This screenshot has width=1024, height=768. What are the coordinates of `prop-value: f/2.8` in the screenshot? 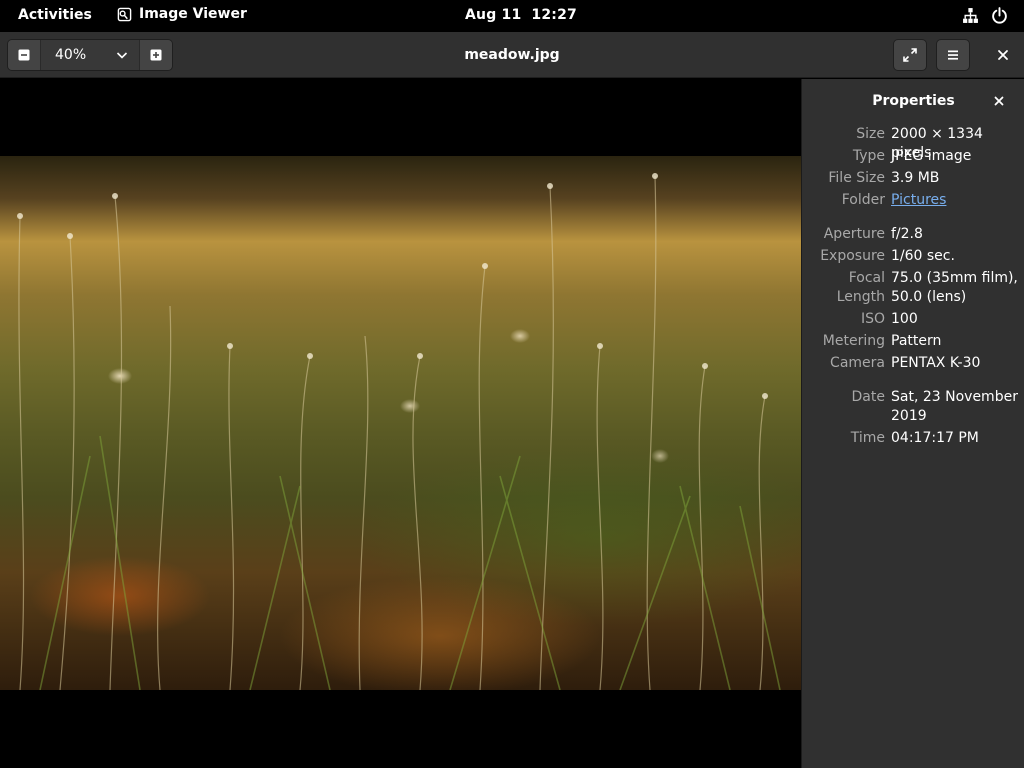 It's located at (907, 234).